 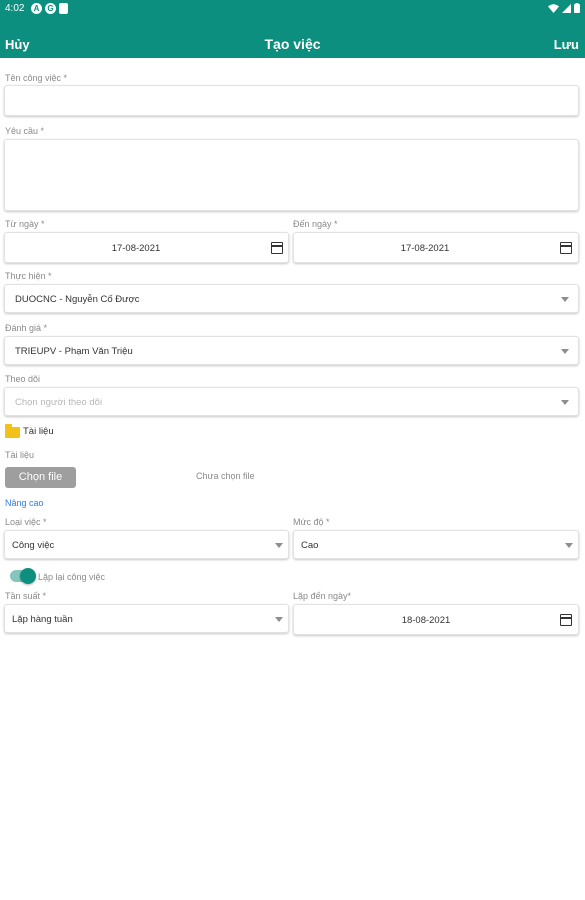 I want to click on frequency-value: Lặp hàng tuần, so click(x=42, y=619).